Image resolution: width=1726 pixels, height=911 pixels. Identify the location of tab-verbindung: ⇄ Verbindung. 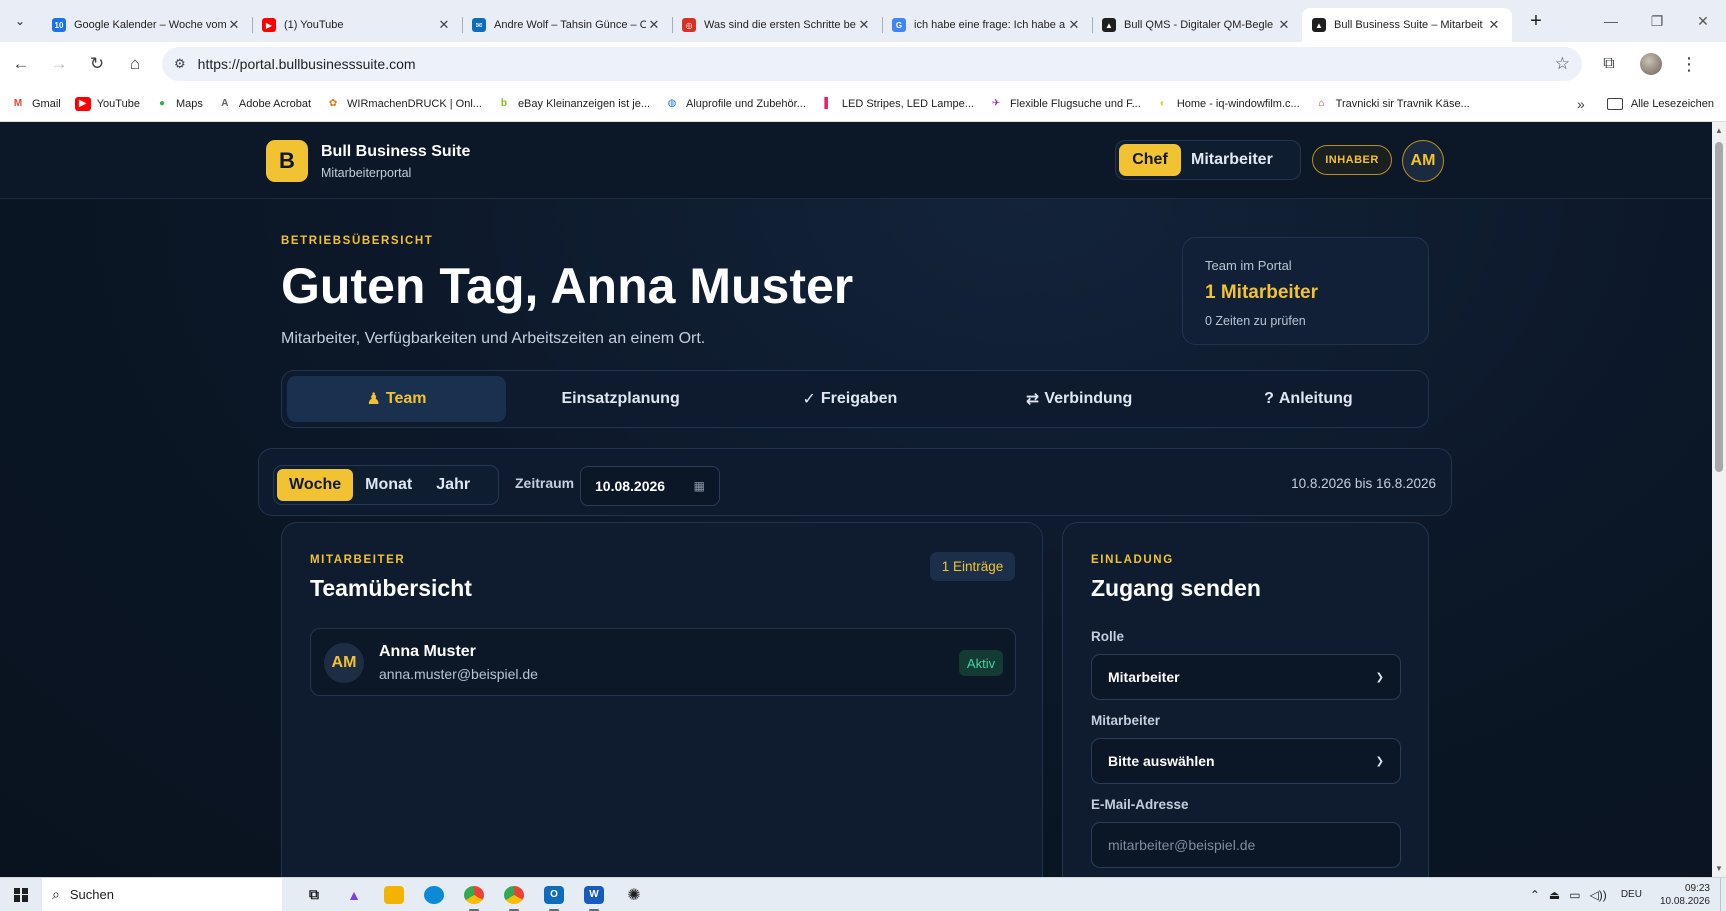
(1079, 399).